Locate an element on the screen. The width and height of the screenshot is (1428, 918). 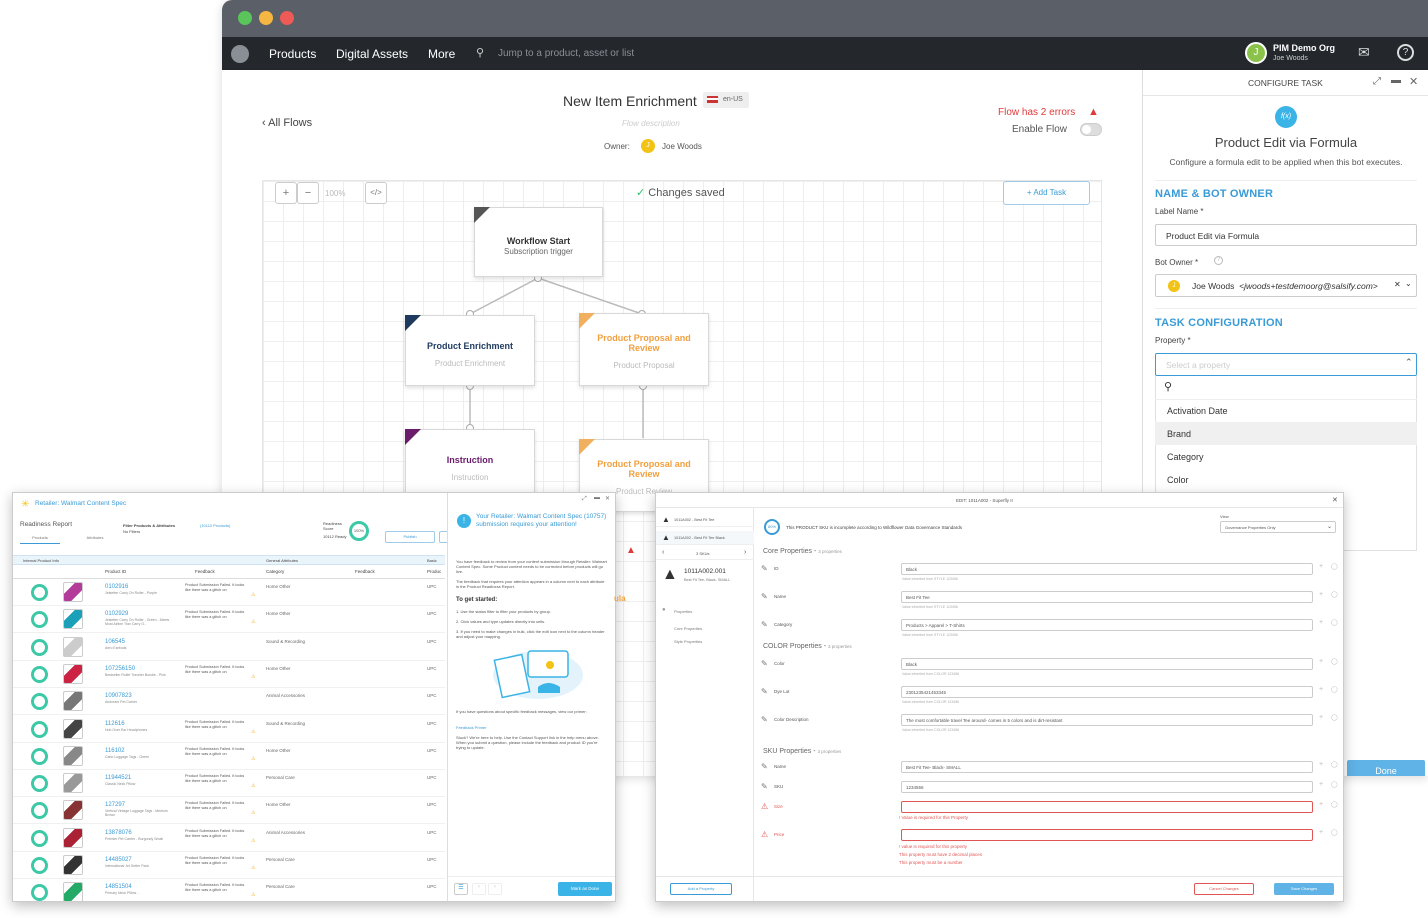
category-cell: Animal Accessories is located at coordinates (285, 695).